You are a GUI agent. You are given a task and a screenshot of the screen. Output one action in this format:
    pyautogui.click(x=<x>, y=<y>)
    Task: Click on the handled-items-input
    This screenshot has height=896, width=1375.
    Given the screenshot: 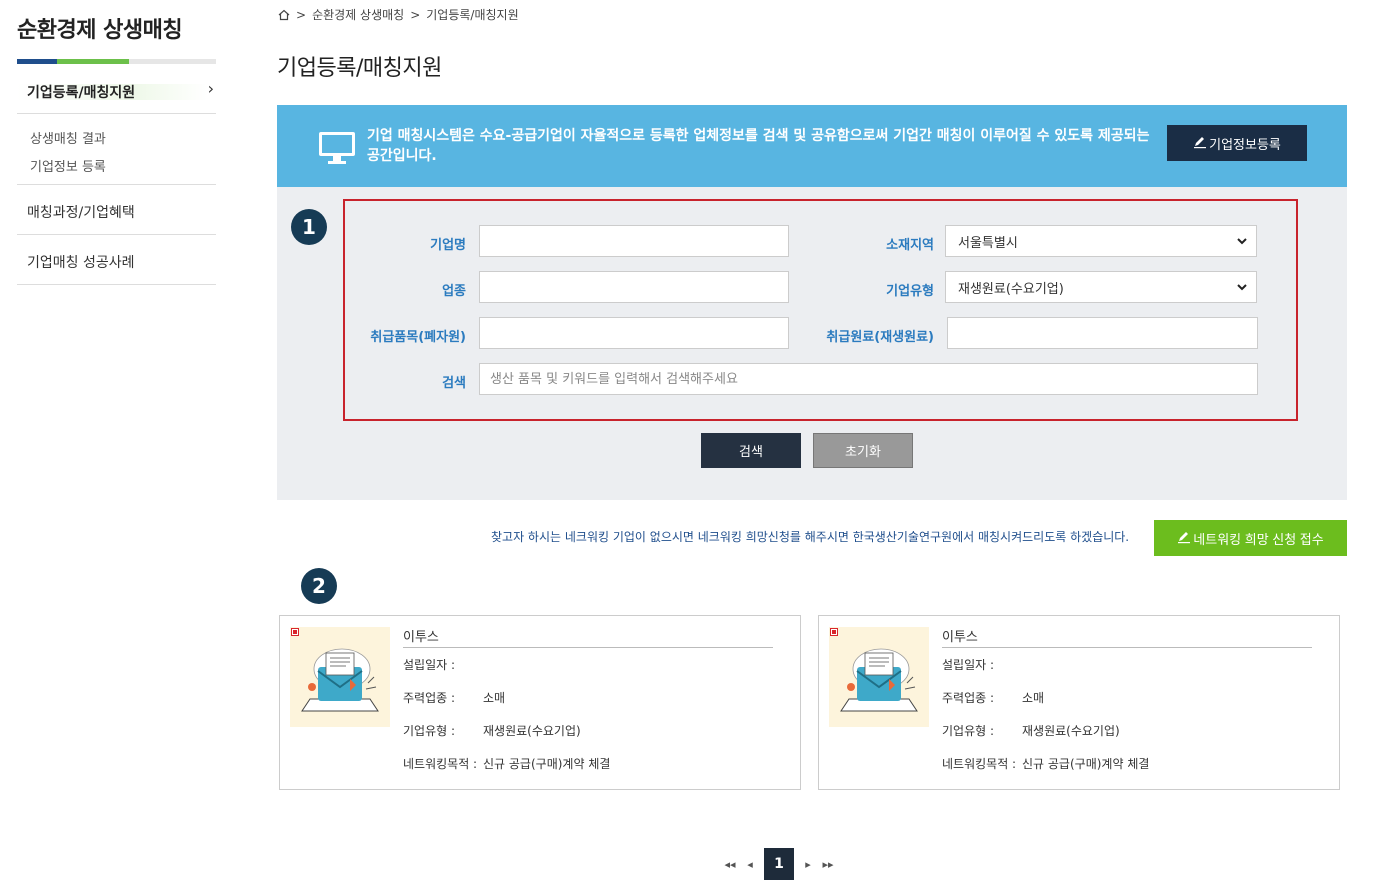 What is the action you would take?
    pyautogui.click(x=634, y=333)
    